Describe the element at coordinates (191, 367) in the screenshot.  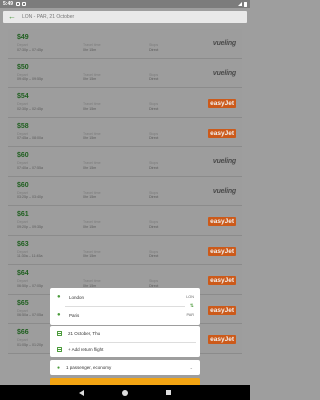
I see `chevron-down-icon: ⌄` at that location.